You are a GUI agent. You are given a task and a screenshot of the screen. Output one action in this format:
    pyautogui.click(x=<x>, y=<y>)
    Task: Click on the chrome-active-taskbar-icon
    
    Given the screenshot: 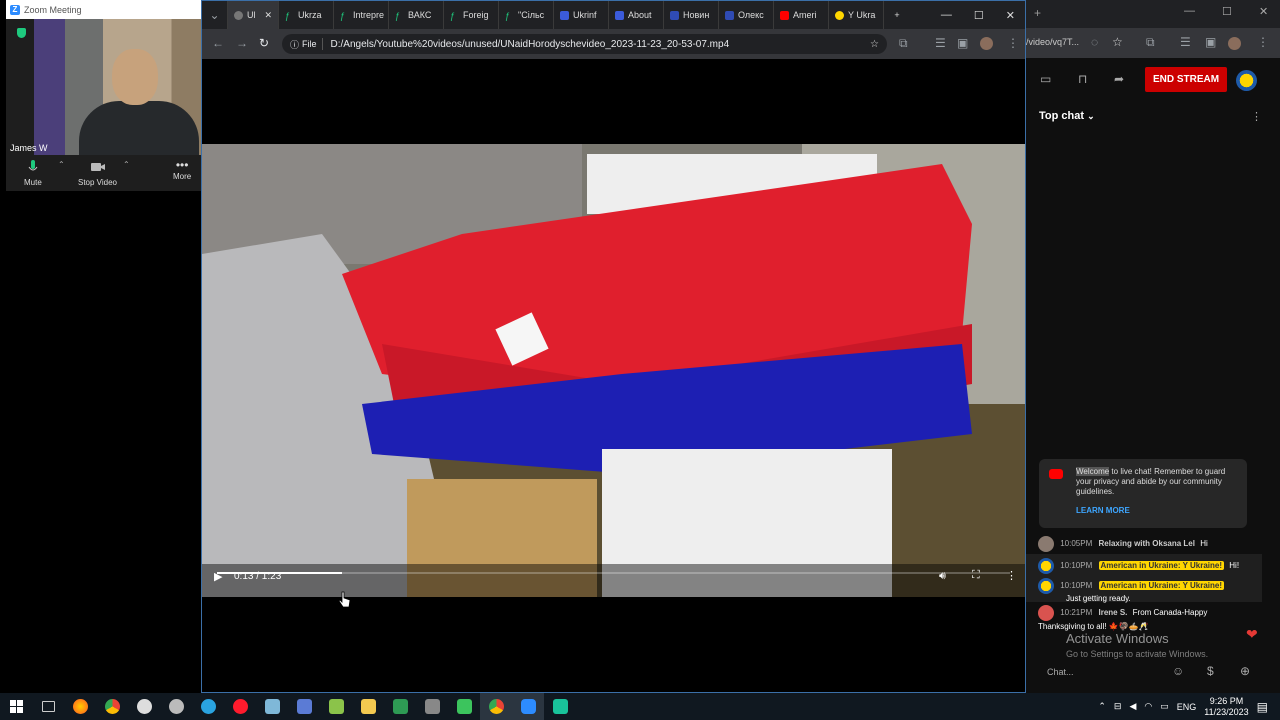 What is the action you would take?
    pyautogui.click(x=496, y=706)
    